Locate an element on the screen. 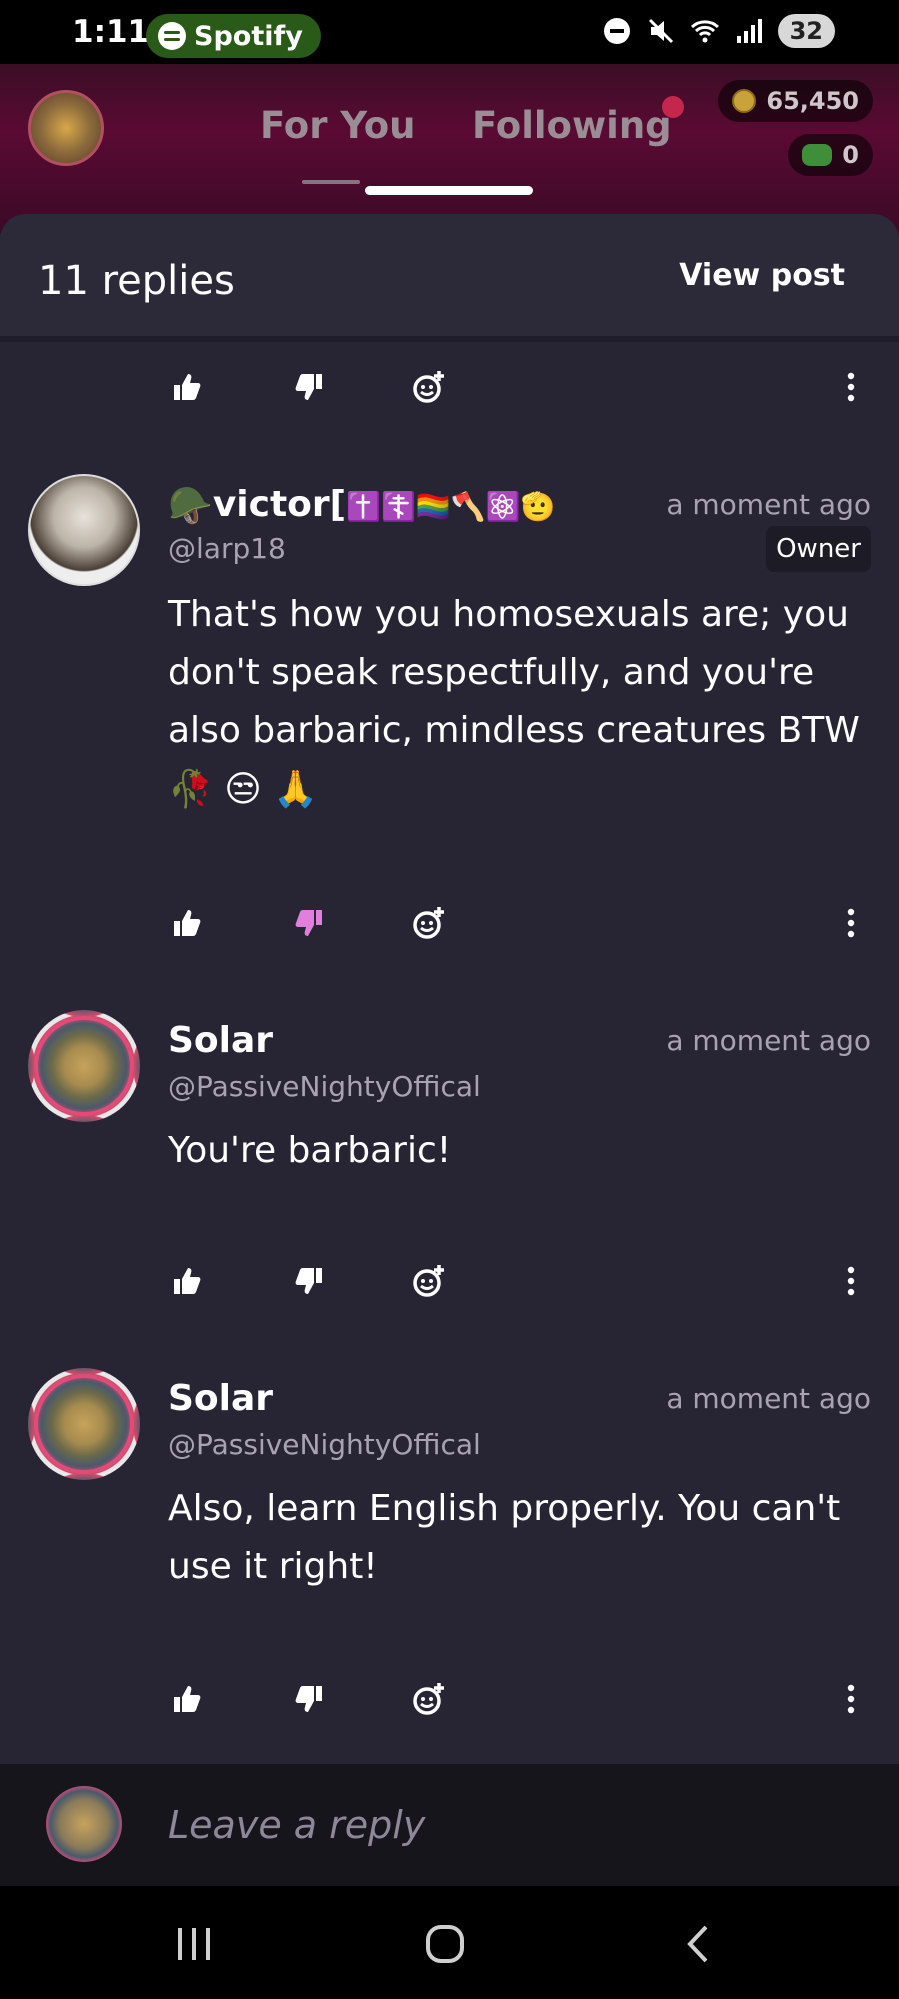  battery-level: 32 is located at coordinates (806, 31).